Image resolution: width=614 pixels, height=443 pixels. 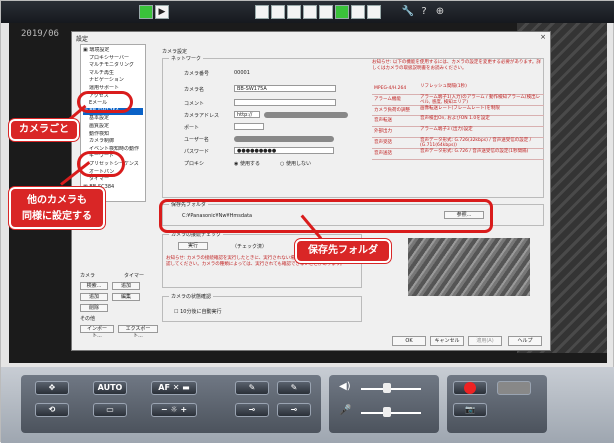 What do you see at coordinates (110, 388) in the screenshot?
I see `auto-button: AUTO` at bounding box center [110, 388].